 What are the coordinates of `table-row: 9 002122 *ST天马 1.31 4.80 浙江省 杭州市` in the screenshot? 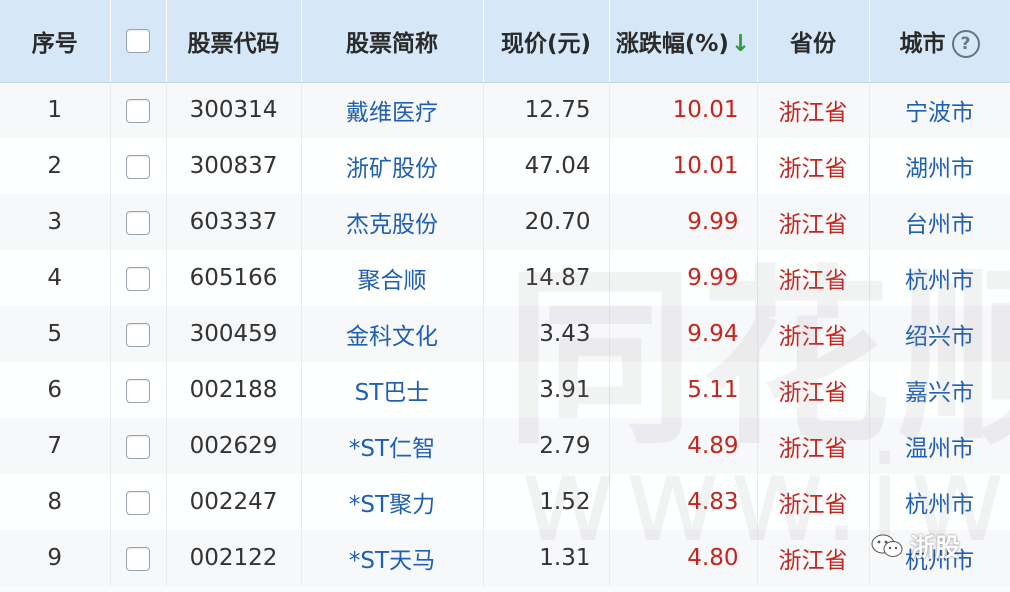 It's located at (505, 558).